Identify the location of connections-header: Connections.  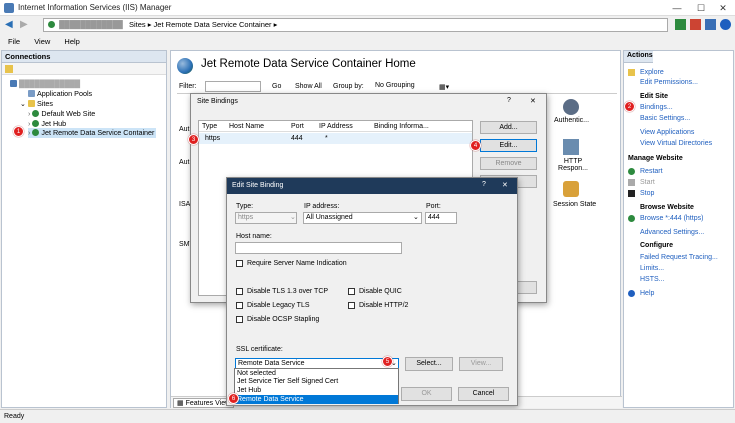
(84, 57).